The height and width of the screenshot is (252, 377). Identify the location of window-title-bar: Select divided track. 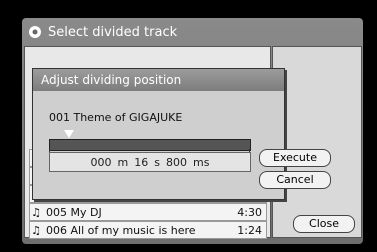
(193, 32).